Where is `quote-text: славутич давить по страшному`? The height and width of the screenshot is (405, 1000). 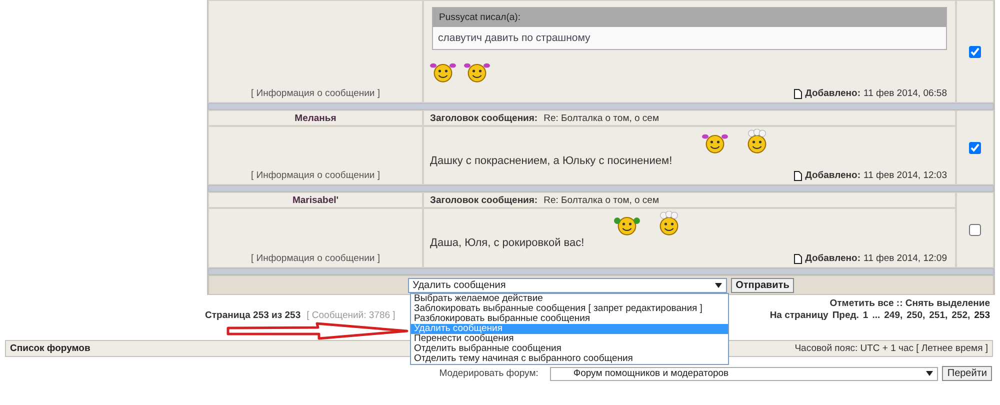
quote-text: славутич давить по страшному is located at coordinates (689, 38).